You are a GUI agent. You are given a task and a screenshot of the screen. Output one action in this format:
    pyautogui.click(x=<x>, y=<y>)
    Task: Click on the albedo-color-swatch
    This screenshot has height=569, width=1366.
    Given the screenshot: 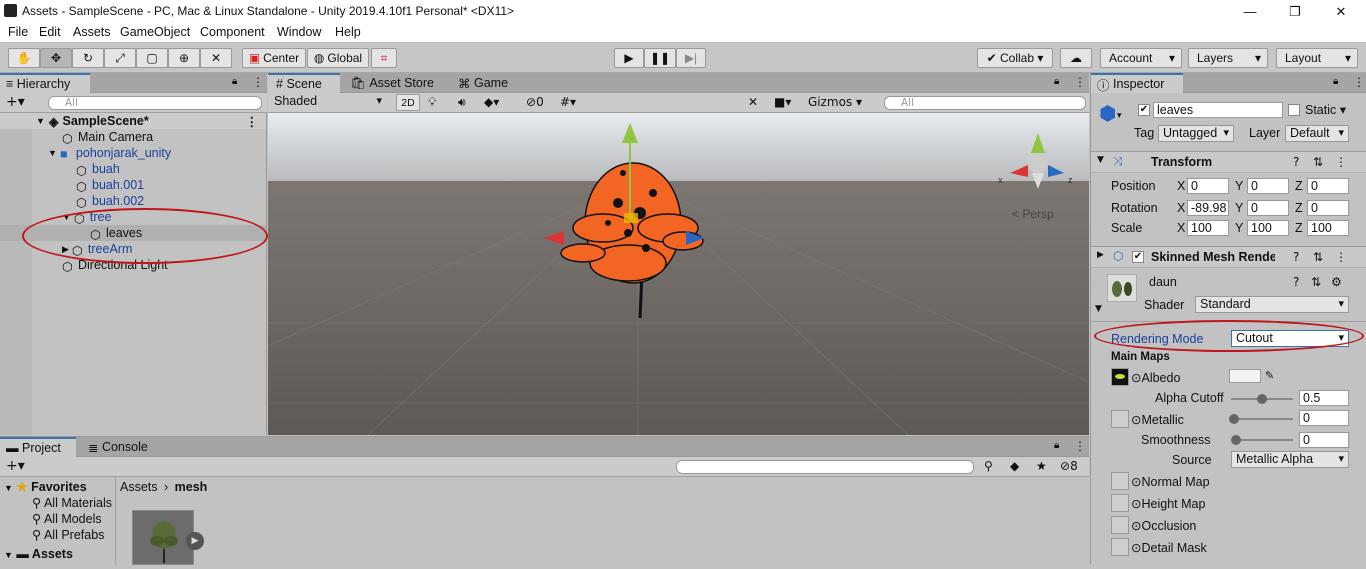 What is the action you would take?
    pyautogui.click(x=1245, y=376)
    